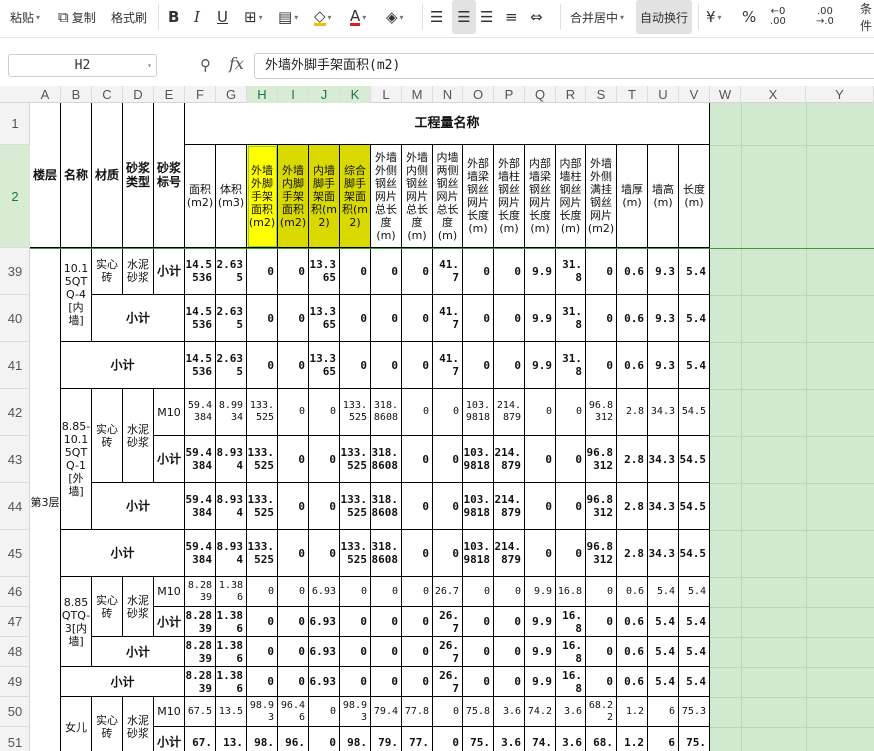 The width and height of the screenshot is (874, 751). Describe the element at coordinates (15, 712) in the screenshot. I see `row-header: 50` at that location.